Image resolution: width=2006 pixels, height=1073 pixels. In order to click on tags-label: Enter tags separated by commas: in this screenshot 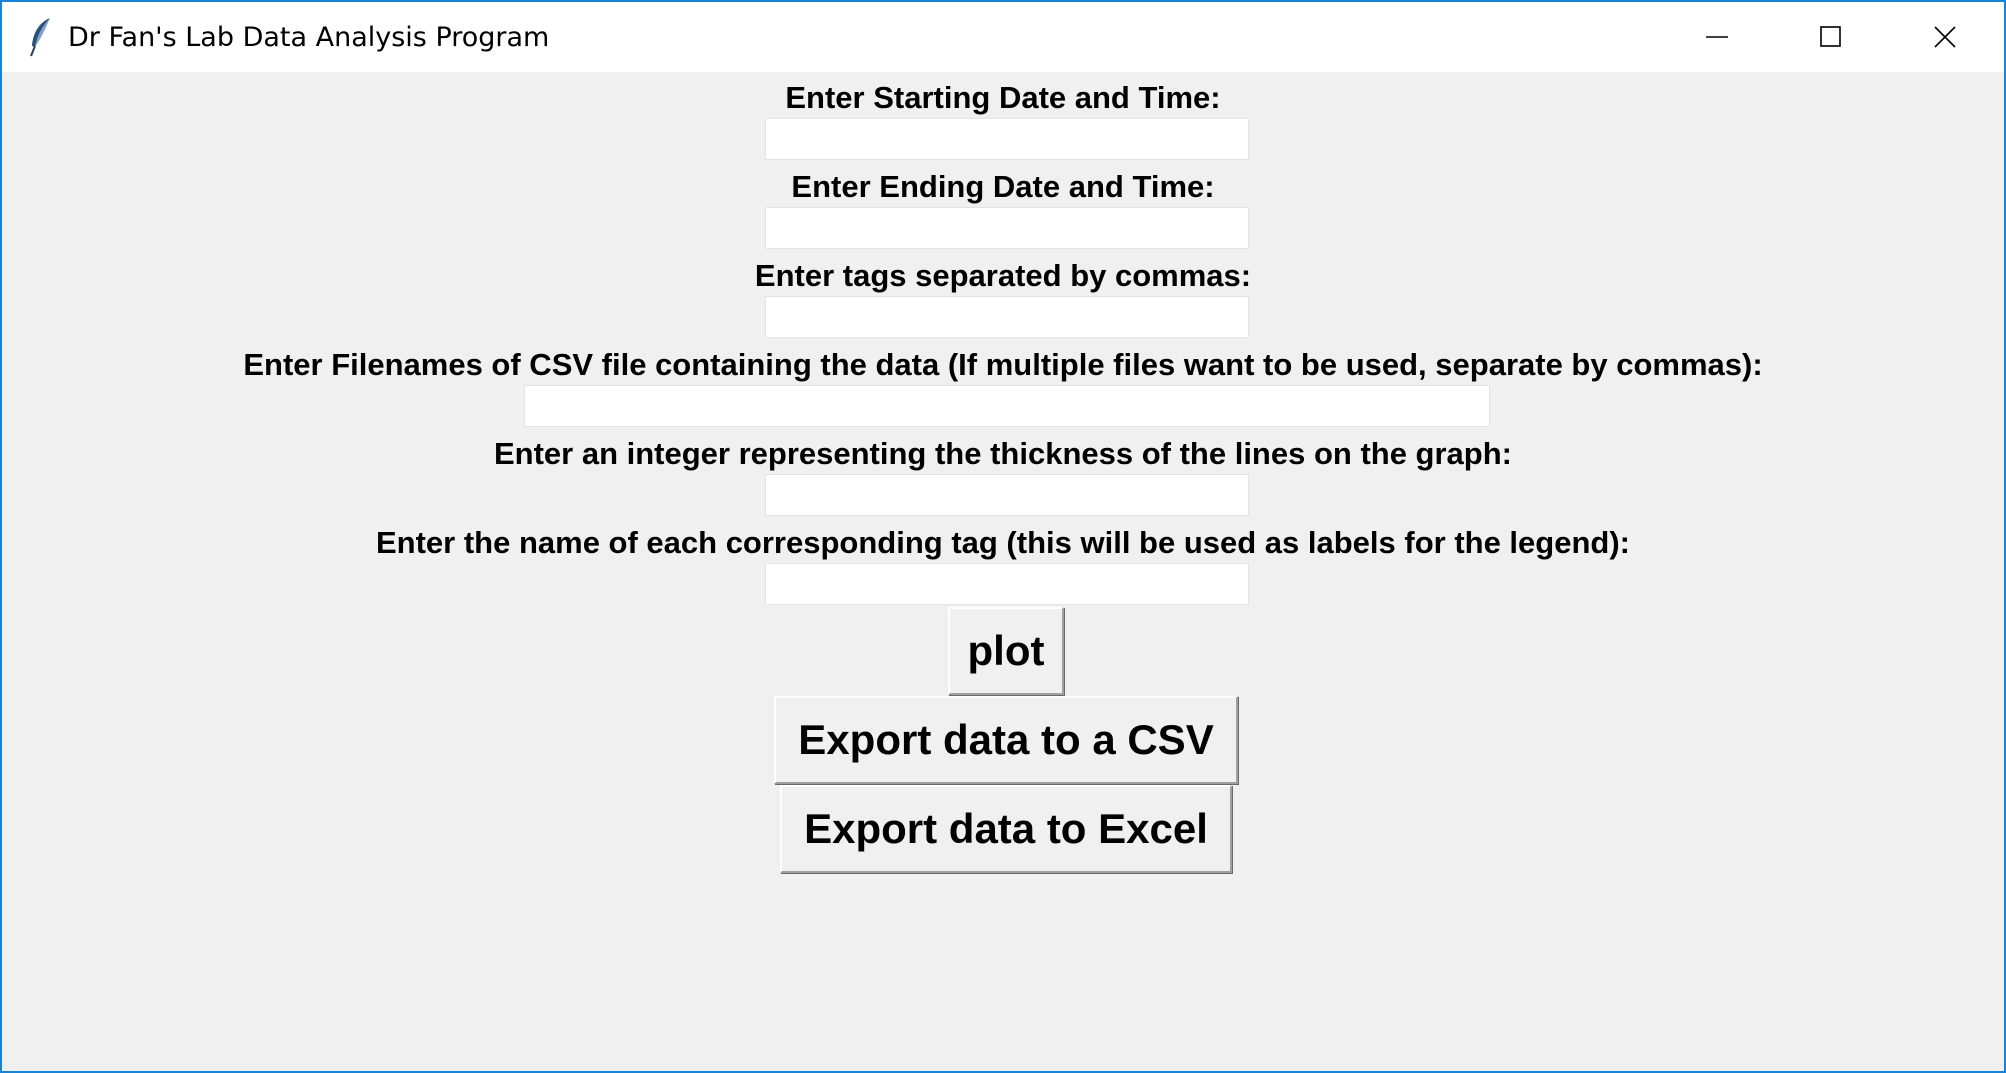, I will do `click(1003, 275)`.